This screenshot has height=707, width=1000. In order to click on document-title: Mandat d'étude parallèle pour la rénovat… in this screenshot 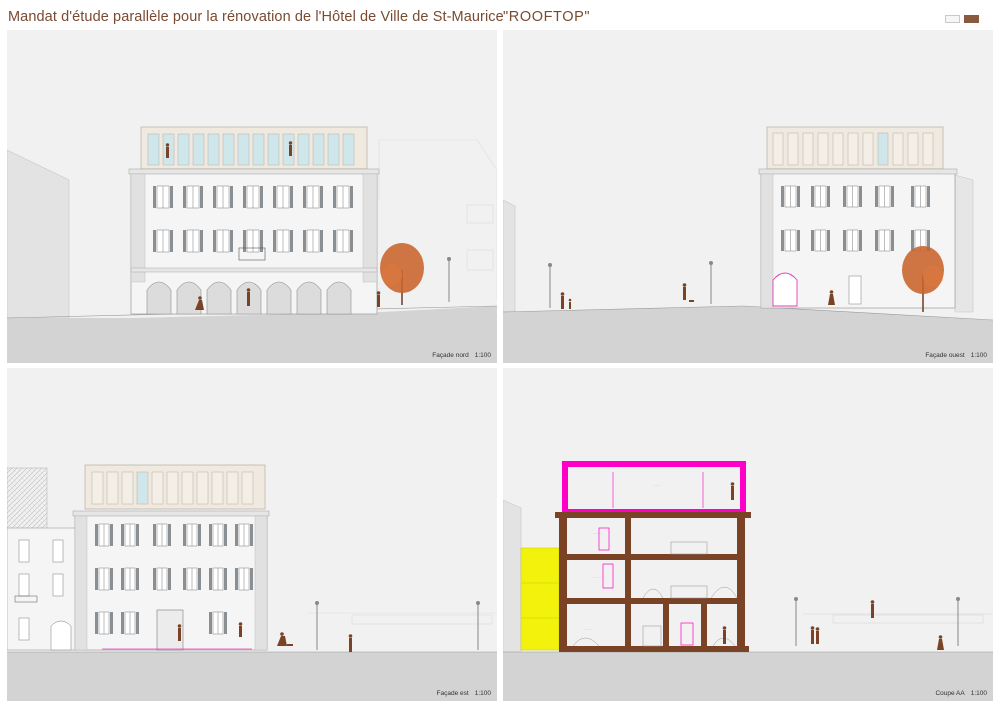, I will do `click(256, 17)`.